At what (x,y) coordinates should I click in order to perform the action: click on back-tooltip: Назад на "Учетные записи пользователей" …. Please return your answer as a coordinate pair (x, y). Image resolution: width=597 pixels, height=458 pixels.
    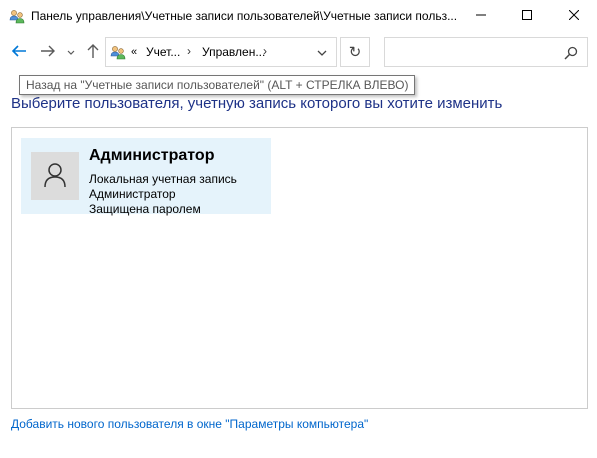
    Looking at the image, I should click on (217, 85).